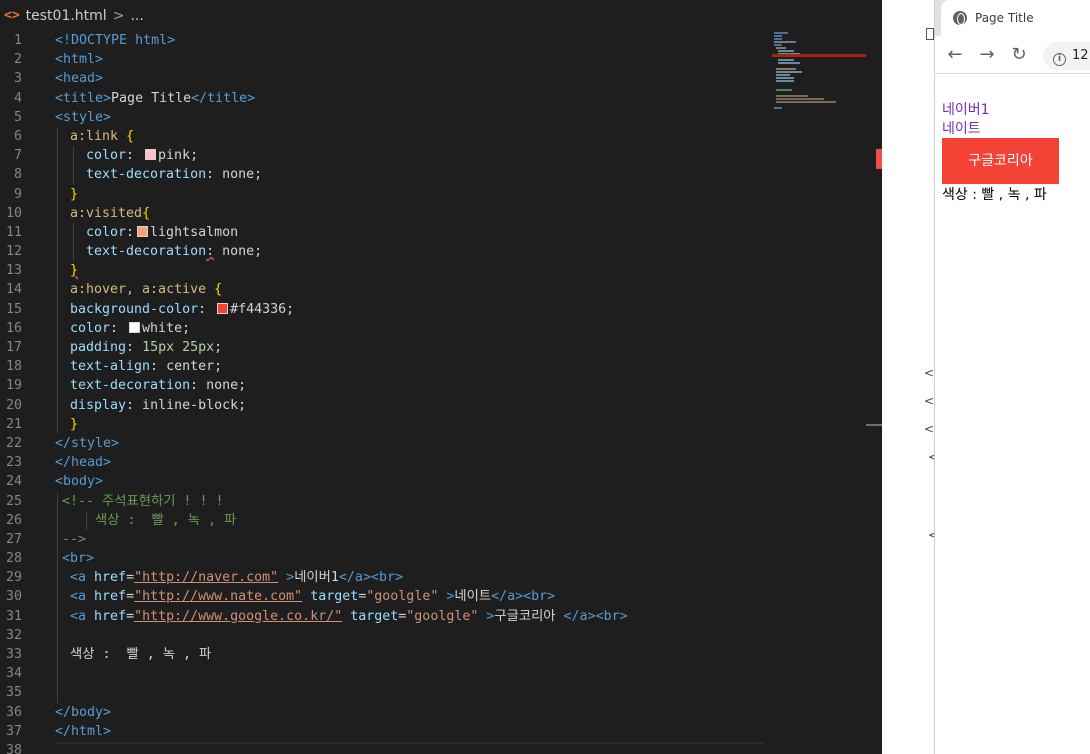 The width and height of the screenshot is (1090, 754). What do you see at coordinates (385, 731) in the screenshot?
I see `code-line: 37 </html>` at bounding box center [385, 731].